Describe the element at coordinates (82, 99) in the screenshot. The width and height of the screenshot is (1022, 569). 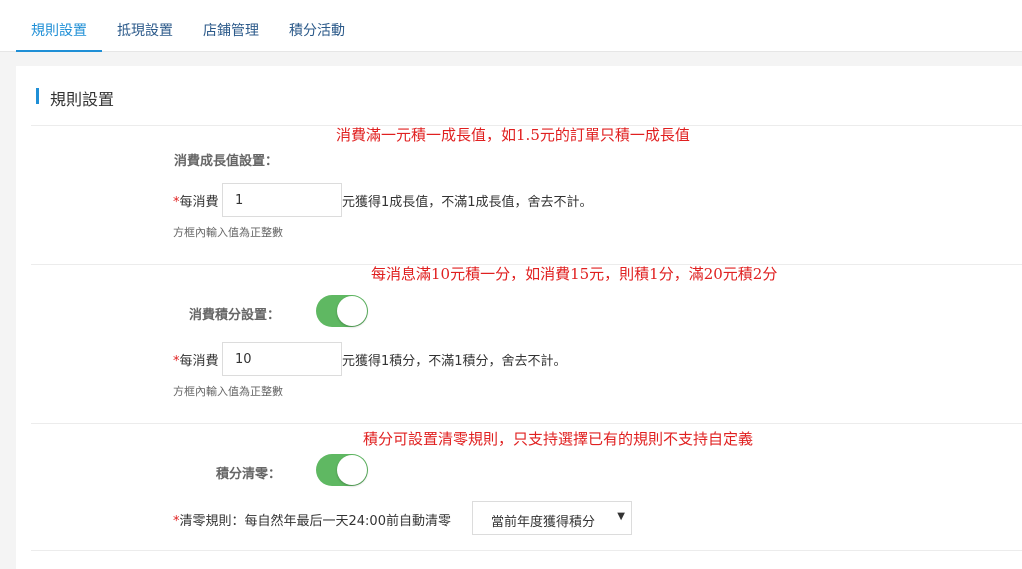
I see `section-title: 規則設置` at that location.